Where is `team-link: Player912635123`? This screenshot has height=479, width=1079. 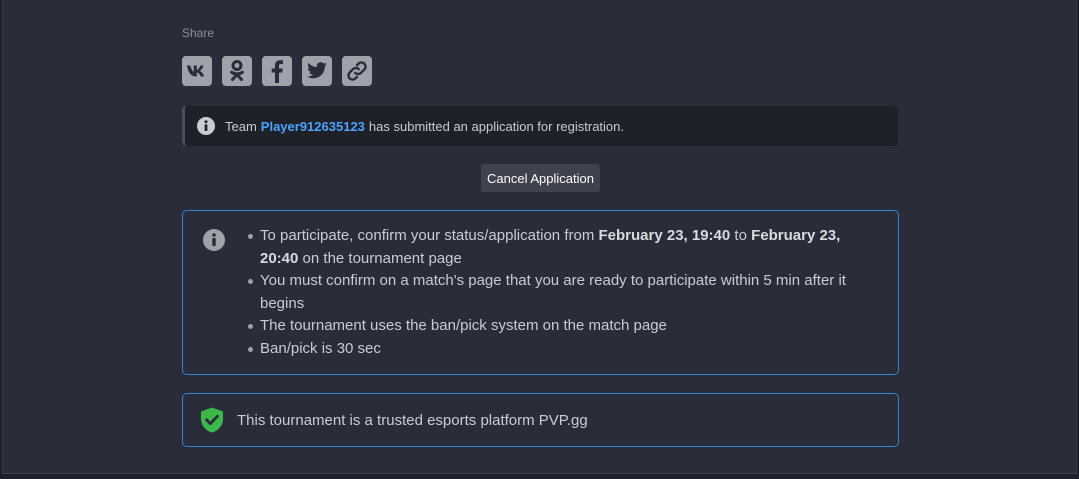 team-link: Player912635123 is located at coordinates (313, 126).